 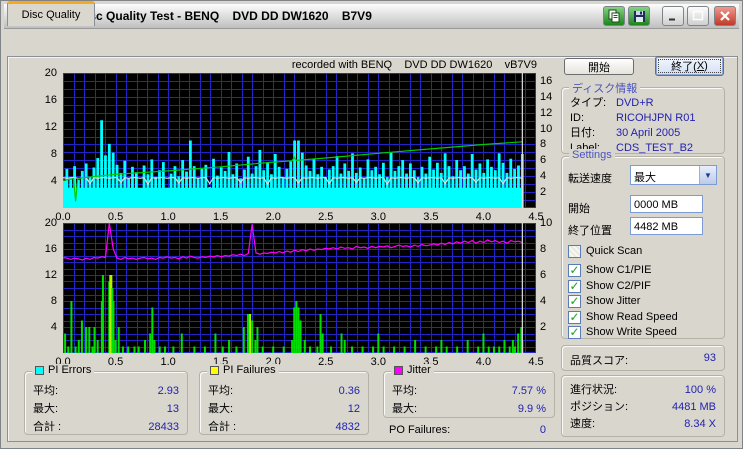 What do you see at coordinates (168, 391) in the screenshot?
I see `stat-row-value: 2.93` at bounding box center [168, 391].